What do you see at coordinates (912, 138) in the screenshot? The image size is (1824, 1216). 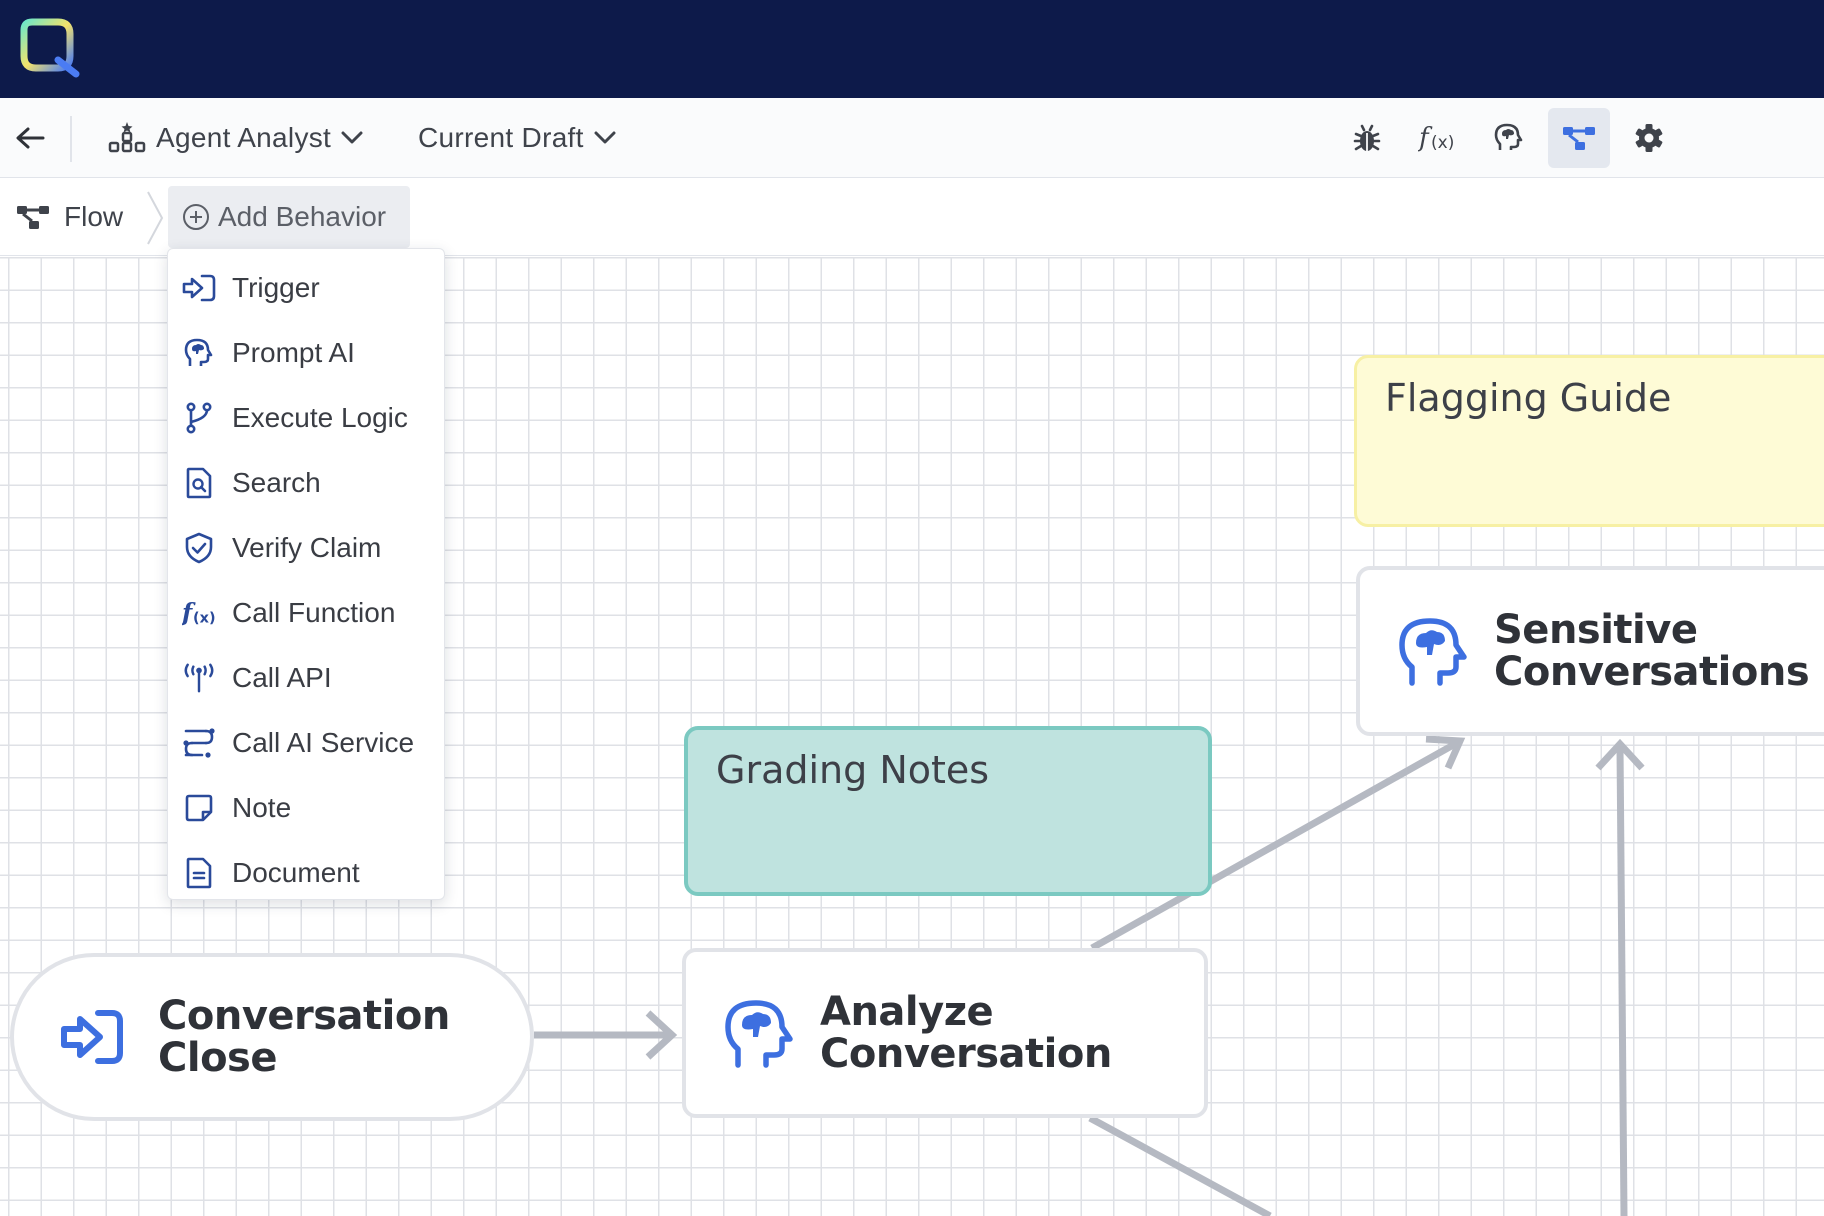 I see `editor-toolbar: Agent Analyst Current Draft f (x)` at bounding box center [912, 138].